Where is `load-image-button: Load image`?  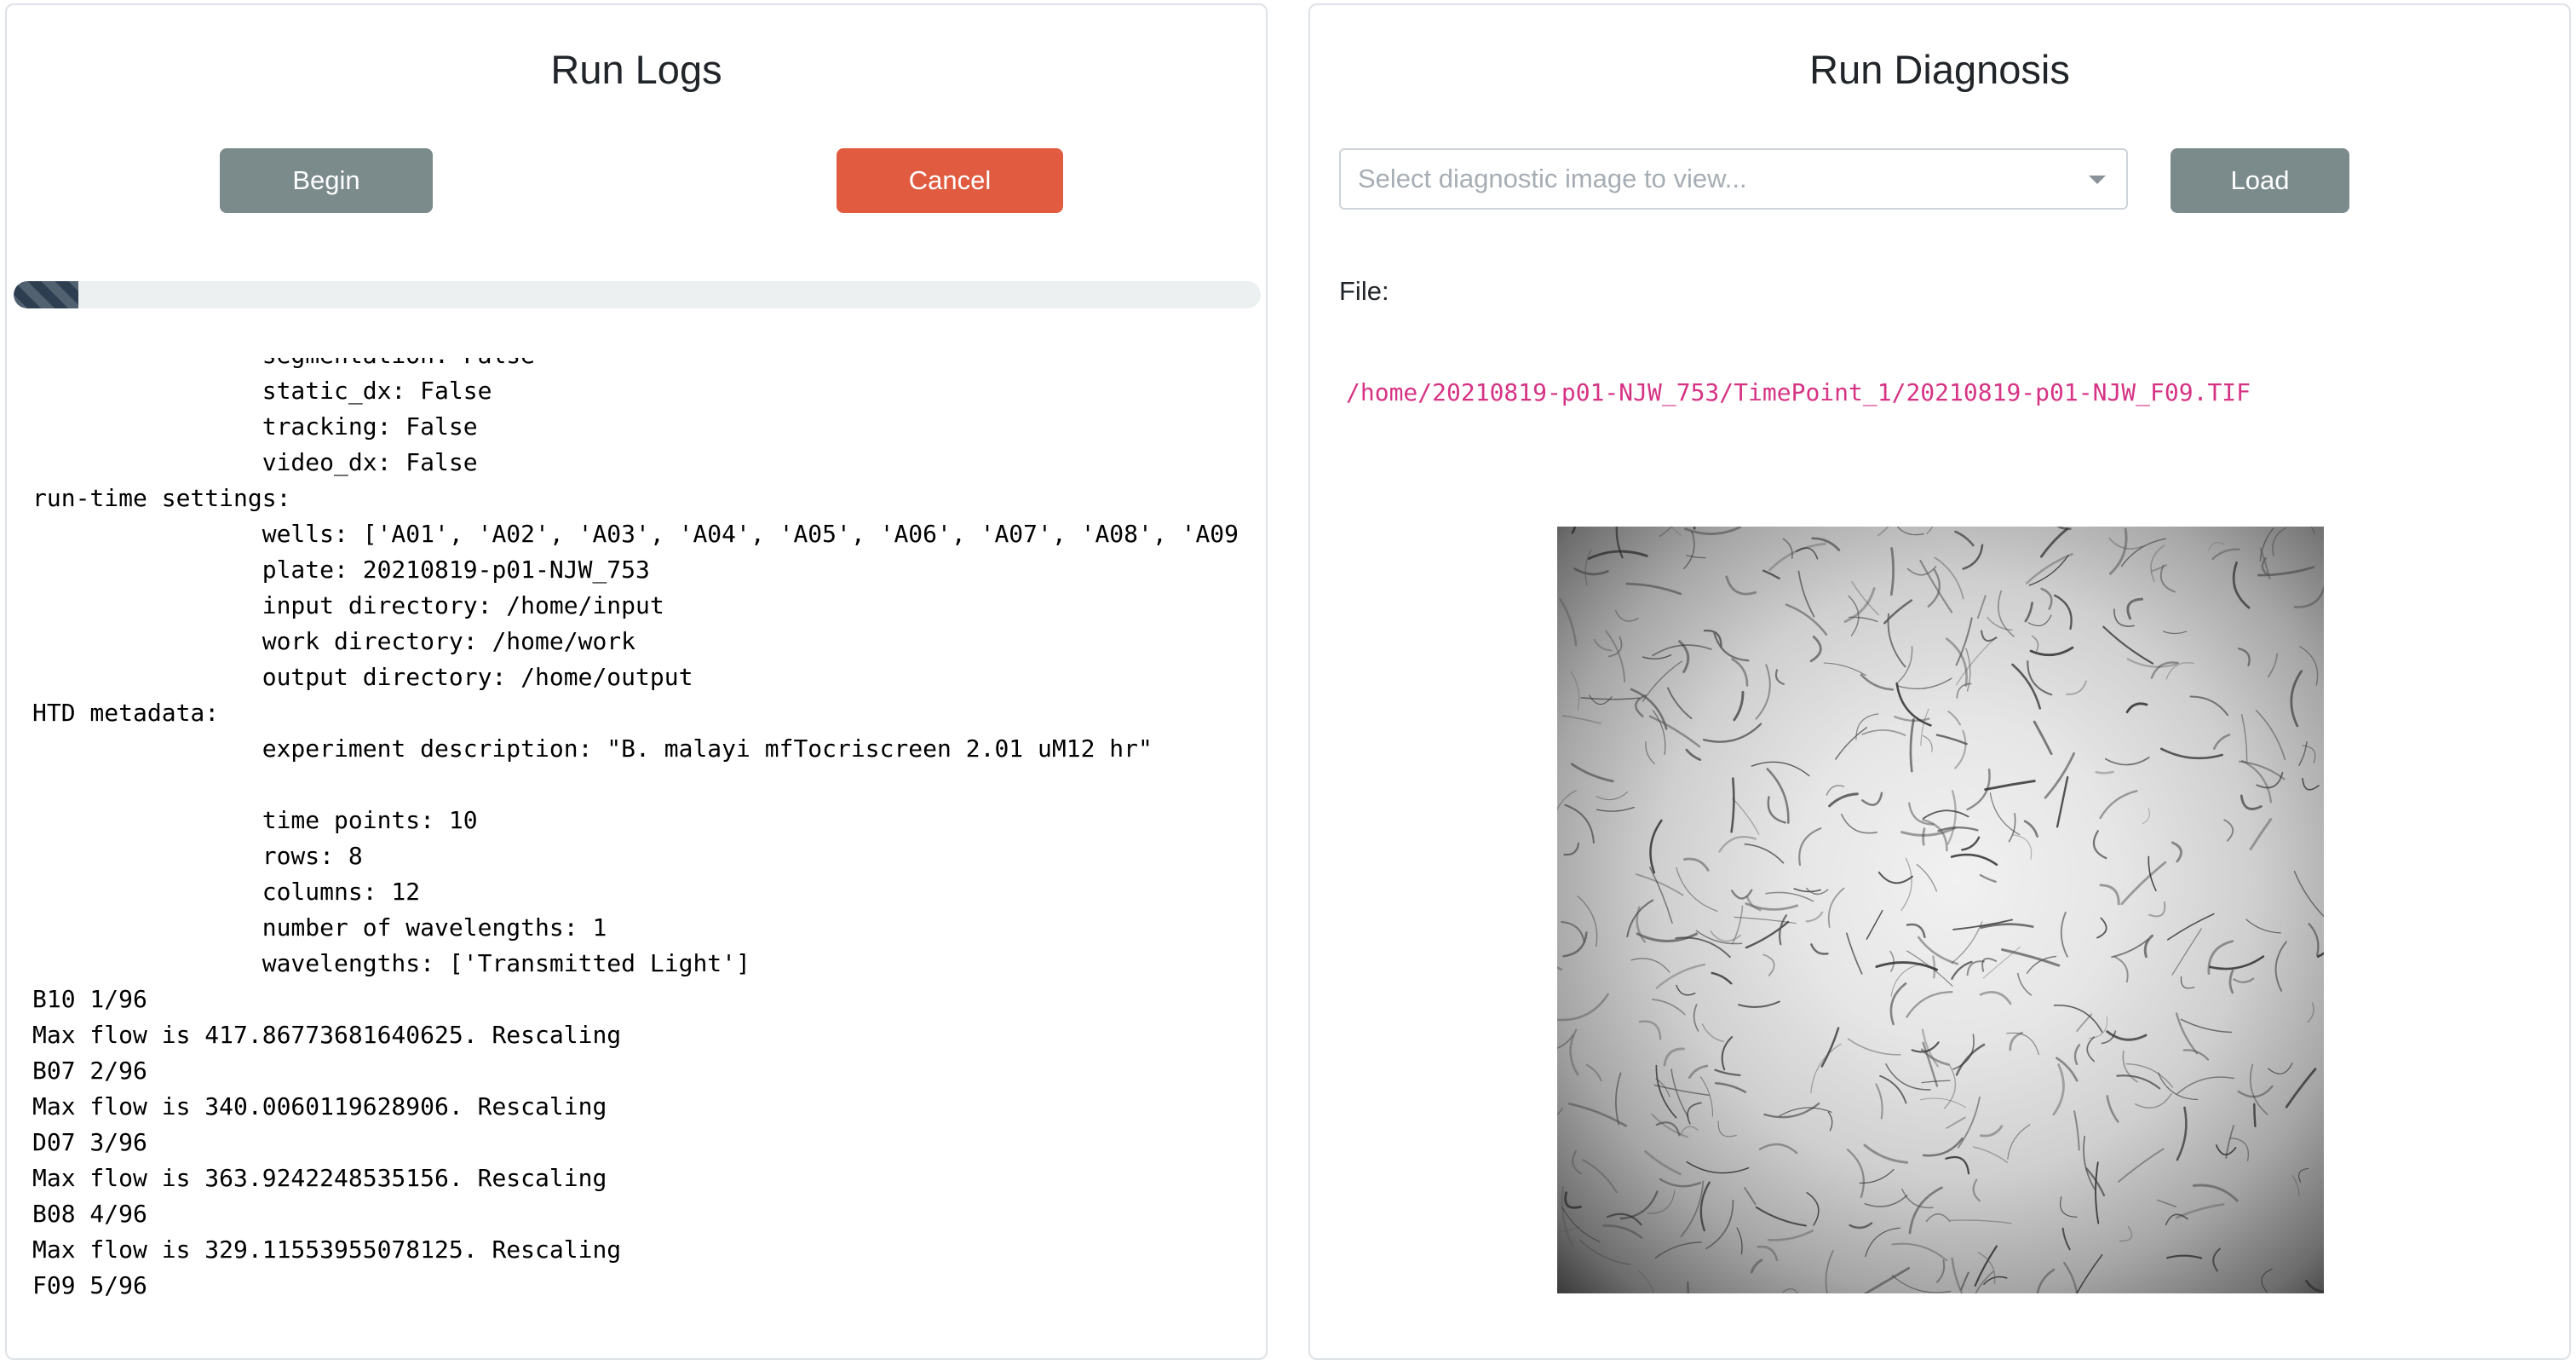 load-image-button: Load image is located at coordinates (2260, 204).